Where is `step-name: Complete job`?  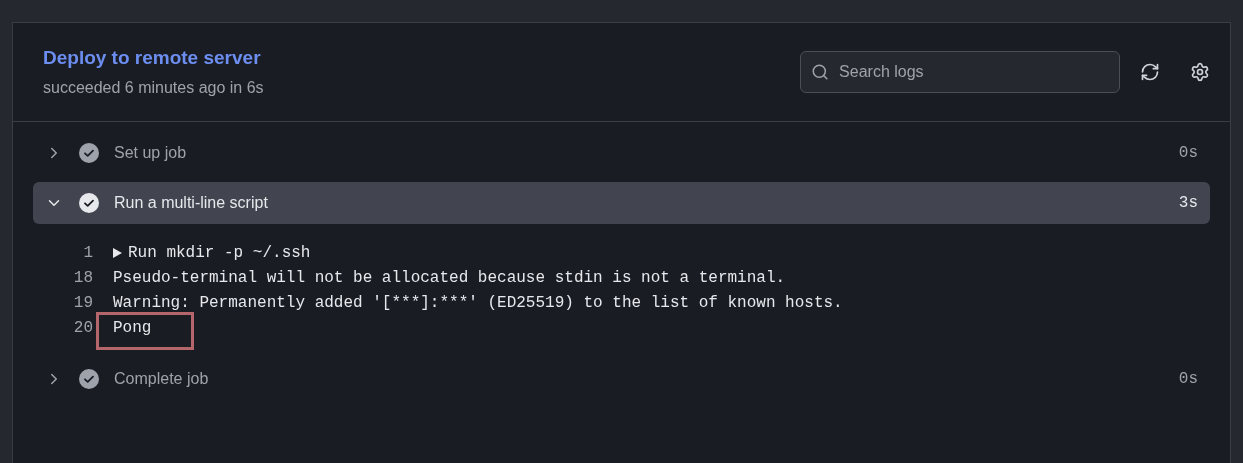 step-name: Complete job is located at coordinates (161, 379).